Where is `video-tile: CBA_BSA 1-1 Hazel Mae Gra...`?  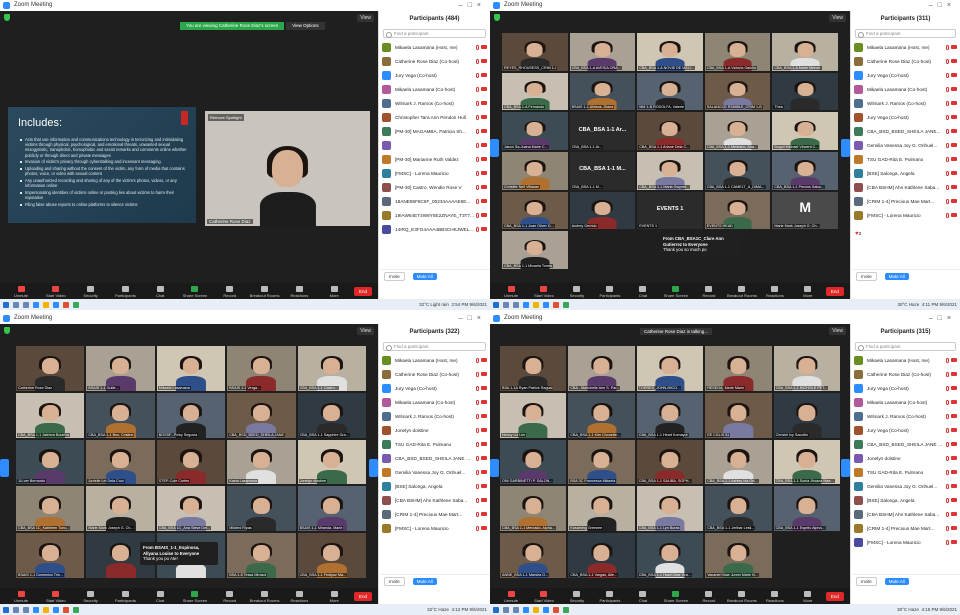 video-tile: CBA_BSA 1-1 Hazel Mae Gra... is located at coordinates (670, 555).